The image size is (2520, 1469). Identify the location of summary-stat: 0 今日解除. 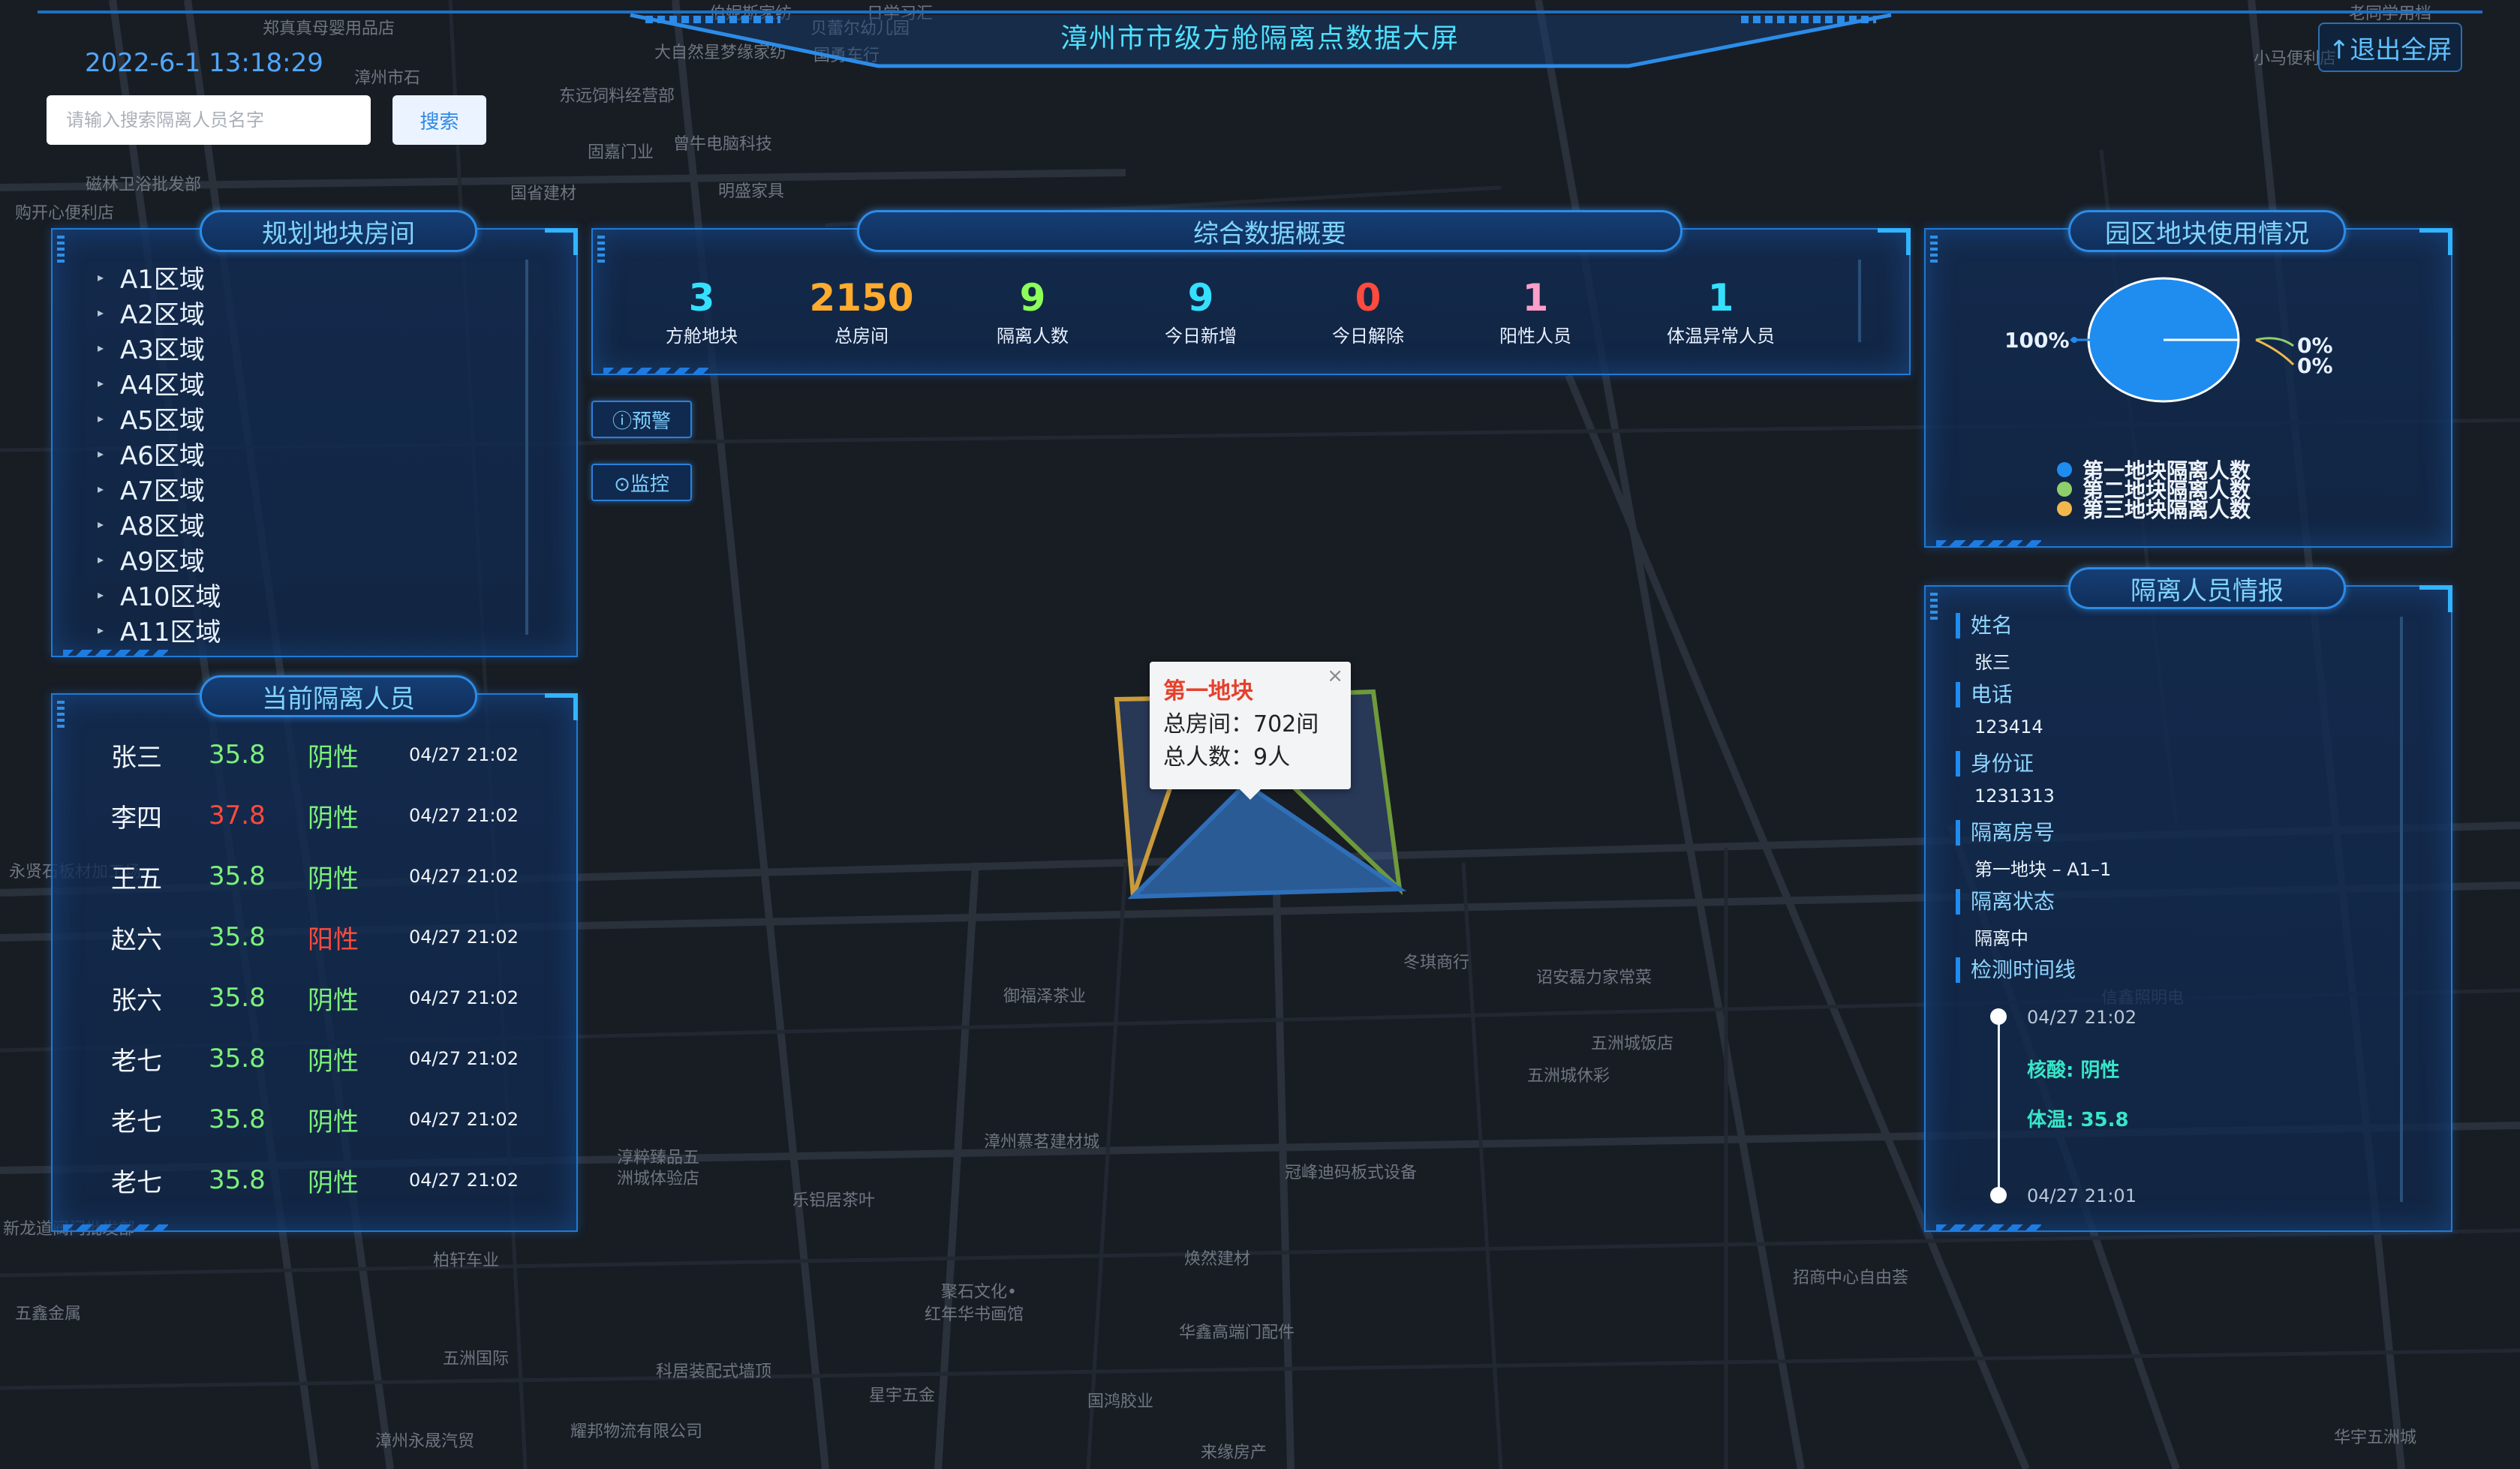
(1368, 311).